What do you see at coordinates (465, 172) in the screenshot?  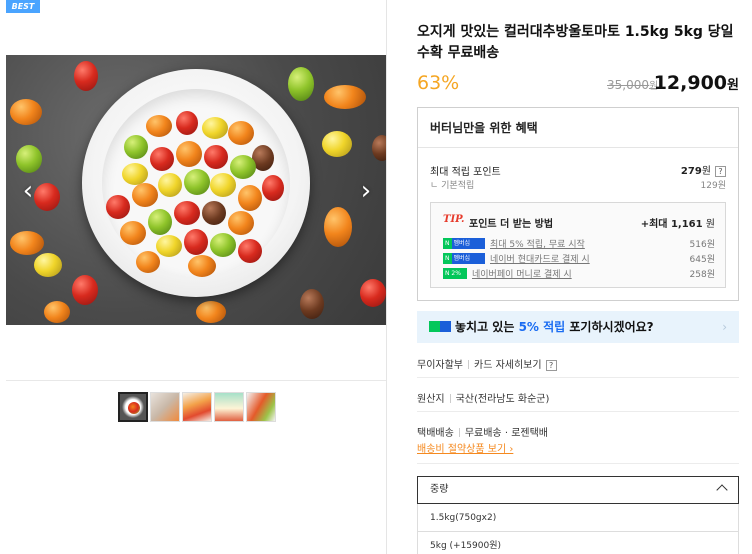 I see `max-points-label: 최대 적립 포인트` at bounding box center [465, 172].